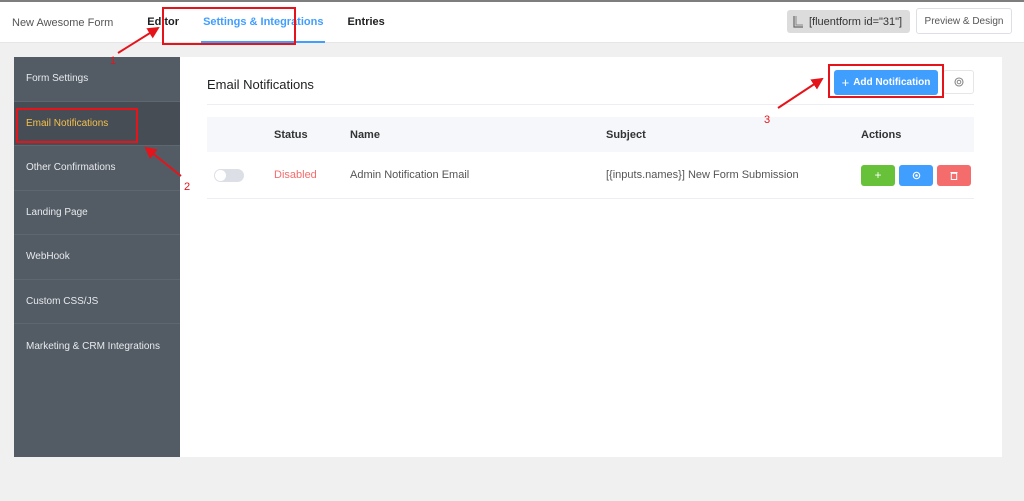 This screenshot has width=1024, height=501. What do you see at coordinates (263, 22) in the screenshot?
I see `tab-settings-integrations: Settings & Integrations` at bounding box center [263, 22].